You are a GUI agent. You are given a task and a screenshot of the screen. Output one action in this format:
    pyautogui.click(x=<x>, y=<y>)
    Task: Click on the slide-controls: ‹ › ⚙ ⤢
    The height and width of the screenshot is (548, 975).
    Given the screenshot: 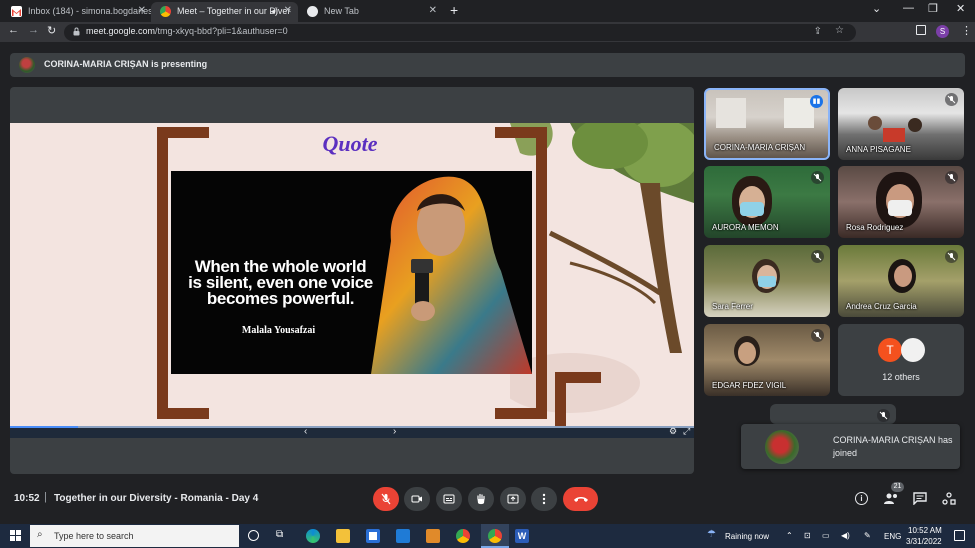 What is the action you would take?
    pyautogui.click(x=352, y=432)
    